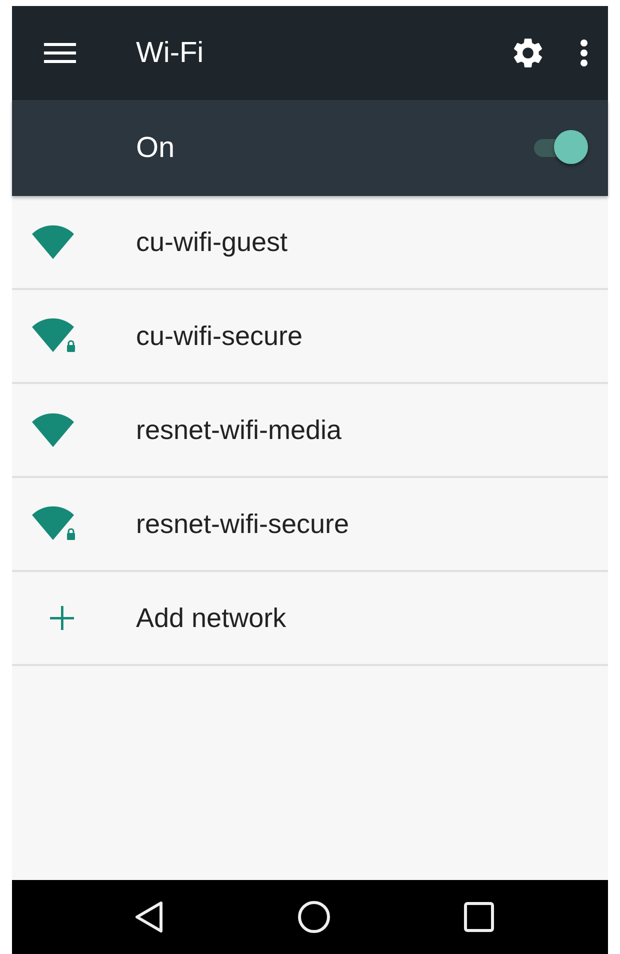 Image resolution: width=620 pixels, height=954 pixels. I want to click on toggle-switch, so click(560, 148).